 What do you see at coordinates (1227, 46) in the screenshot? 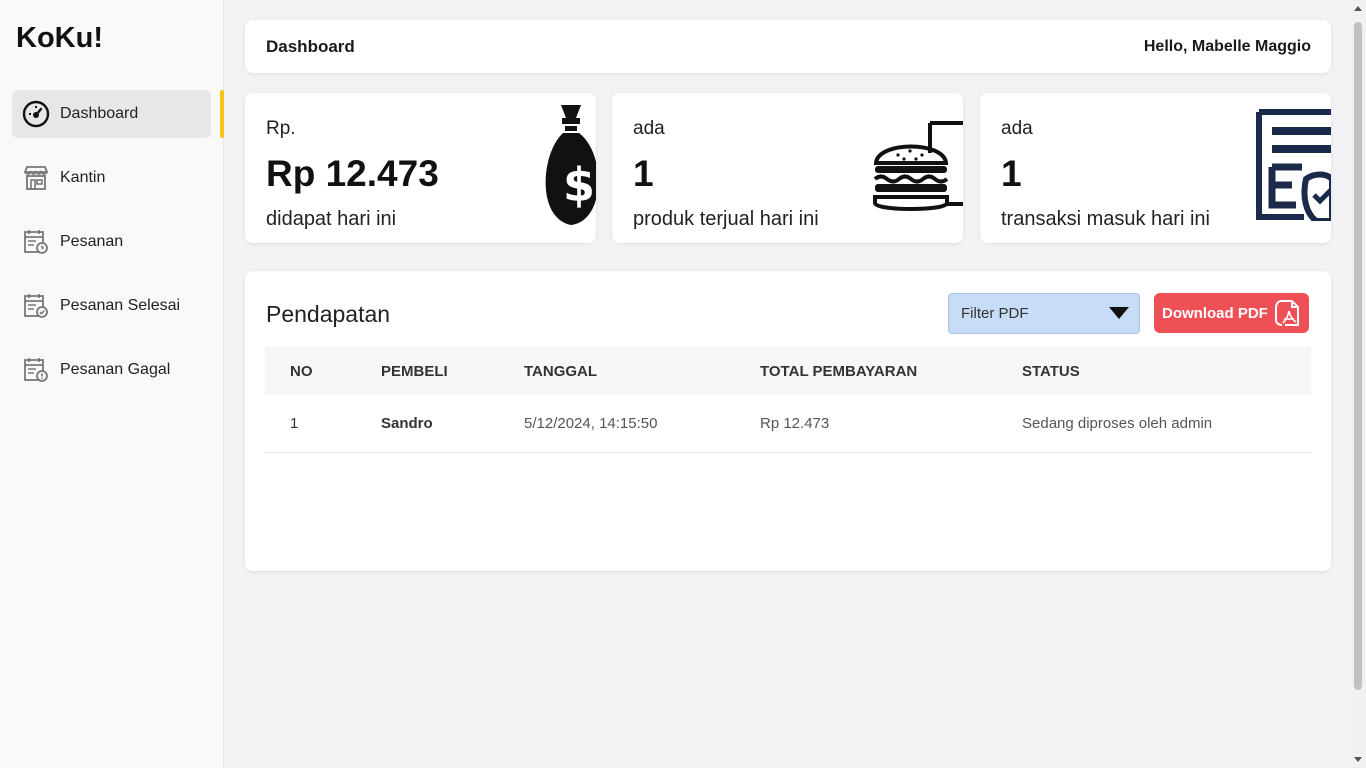
I see `user-greeting: Hello, Mabelle Maggio` at bounding box center [1227, 46].